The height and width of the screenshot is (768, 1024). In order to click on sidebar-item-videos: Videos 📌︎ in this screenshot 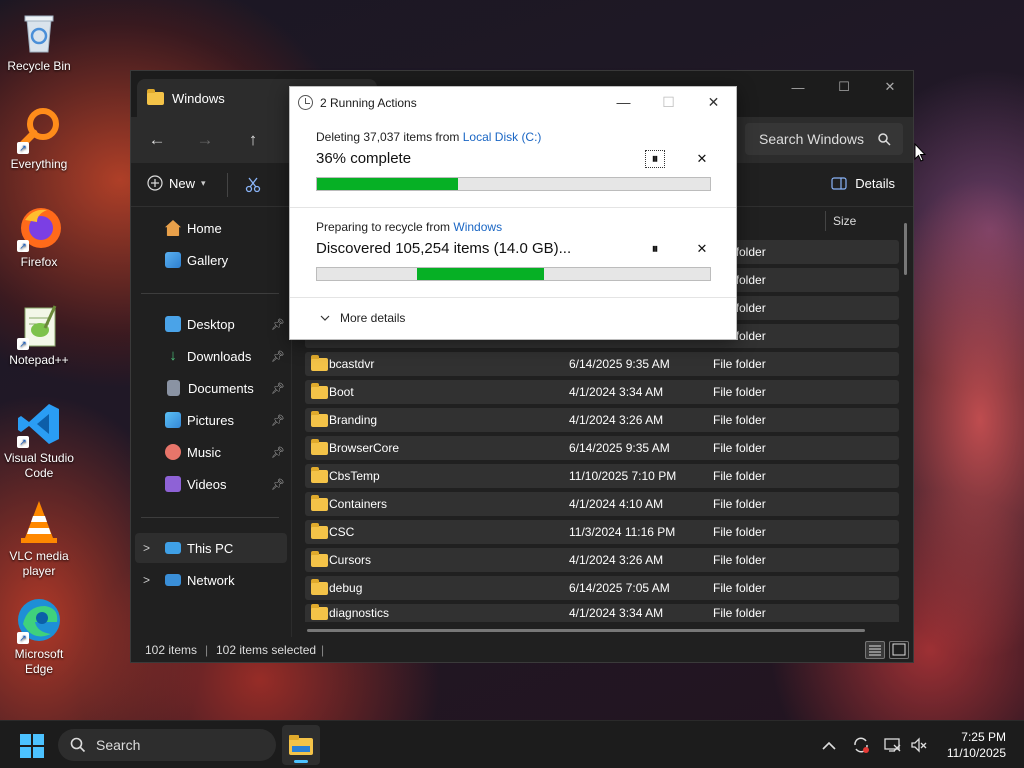, I will do `click(211, 484)`.